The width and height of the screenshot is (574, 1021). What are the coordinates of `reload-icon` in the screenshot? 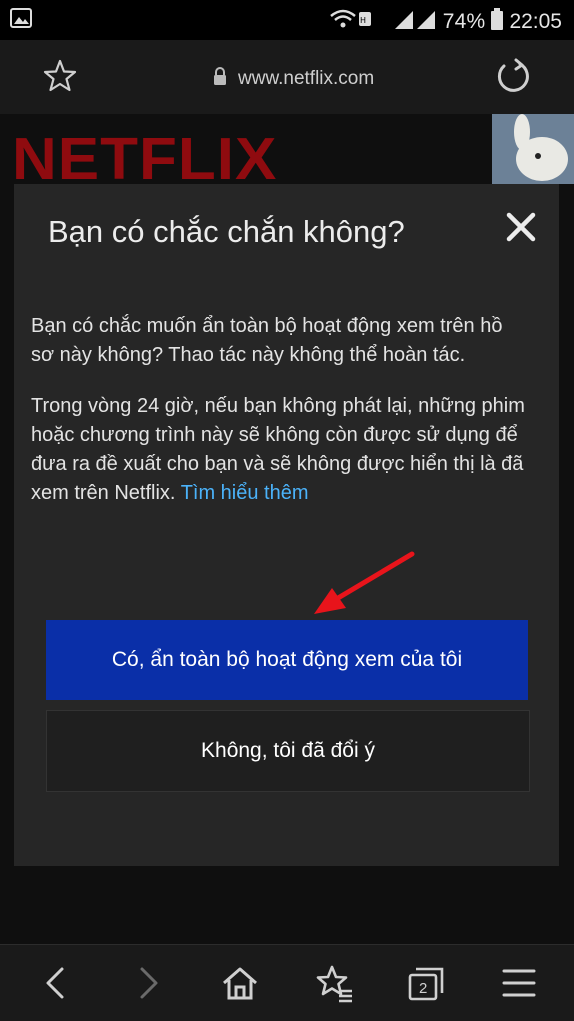 It's located at (513, 79).